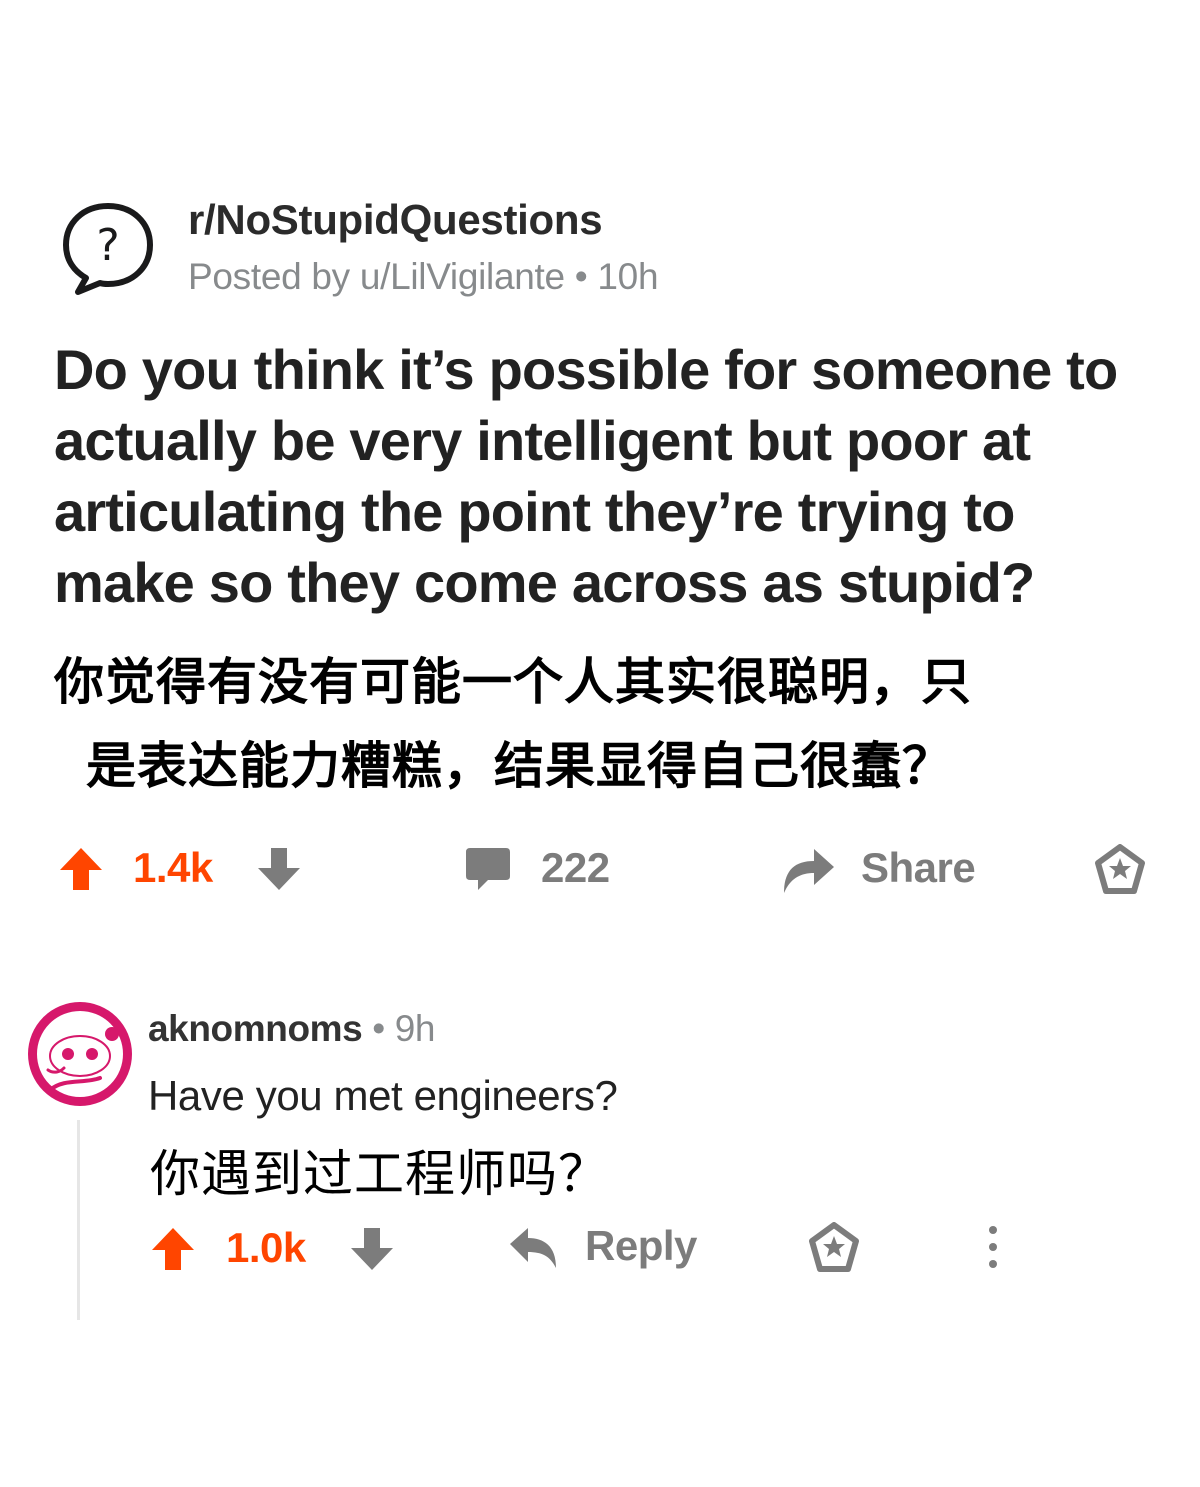 The width and height of the screenshot is (1200, 1487). I want to click on posted-by: Posted by u/LilVigilante, so click(376, 276).